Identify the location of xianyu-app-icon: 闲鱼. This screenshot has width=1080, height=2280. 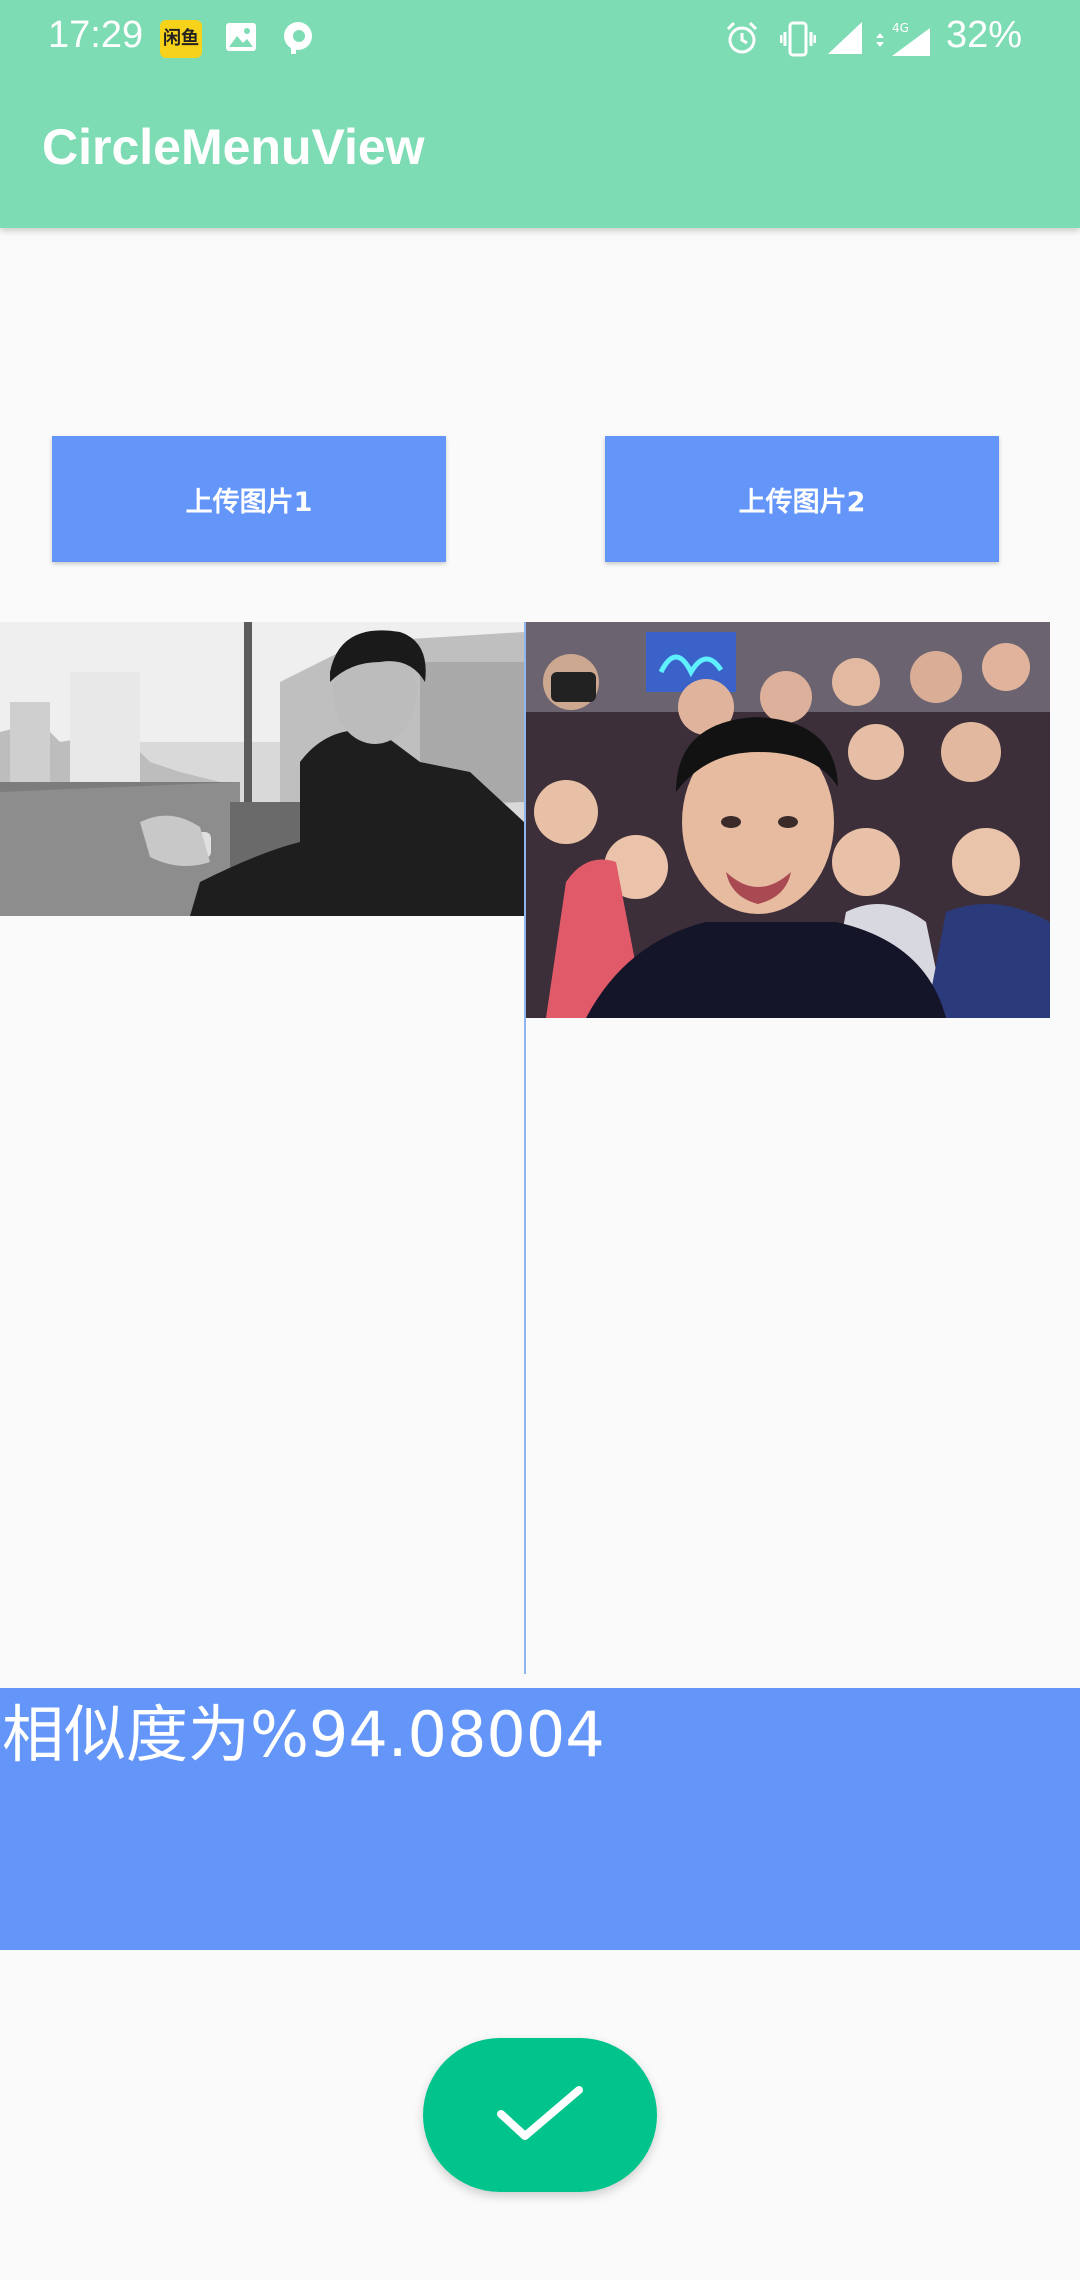
(181, 39).